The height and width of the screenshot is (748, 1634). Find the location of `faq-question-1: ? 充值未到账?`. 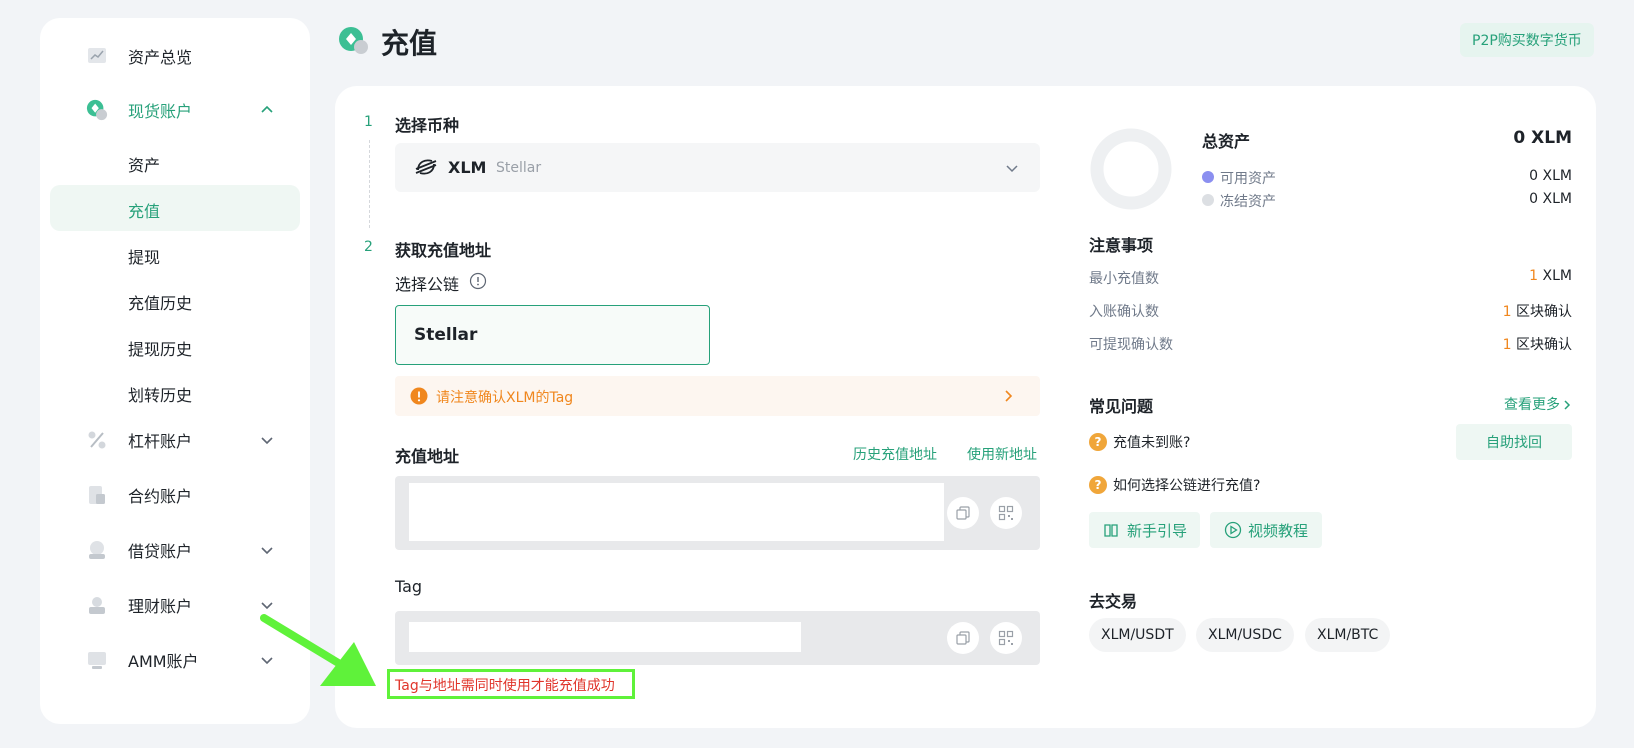

faq-question-1: ? 充值未到账? is located at coordinates (1139, 442).